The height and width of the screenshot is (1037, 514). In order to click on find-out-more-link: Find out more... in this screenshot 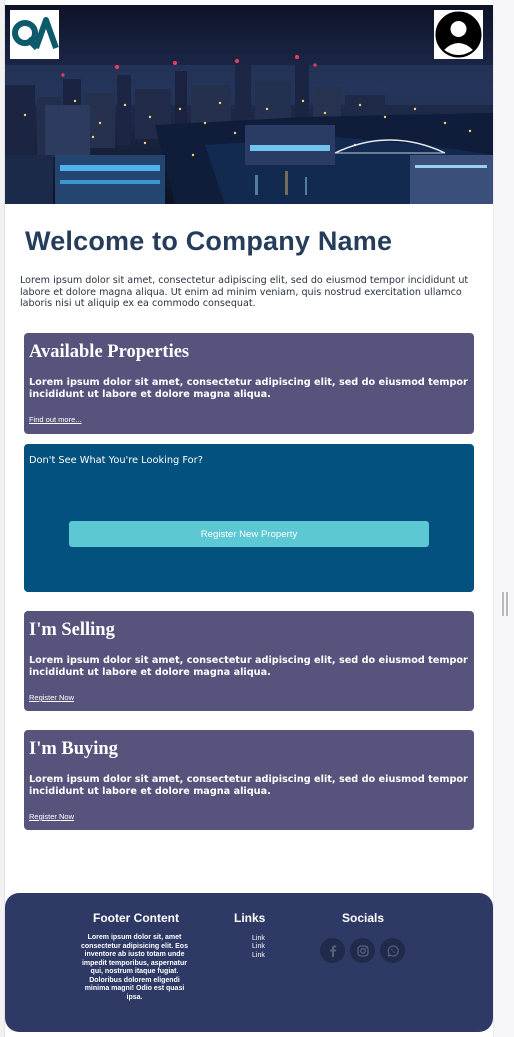, I will do `click(55, 419)`.